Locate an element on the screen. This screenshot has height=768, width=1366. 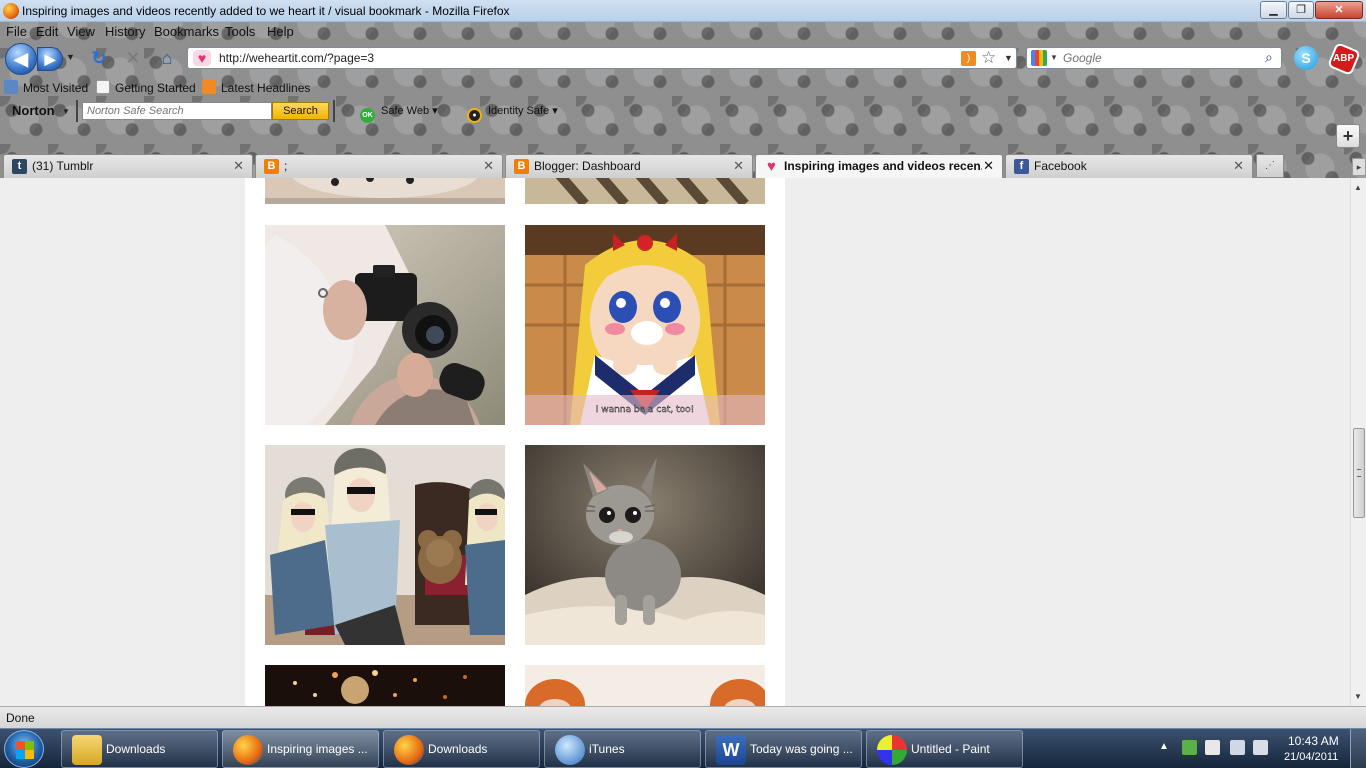
taskbar-item-downloads-folder: Downloads is located at coordinates (139, 749).